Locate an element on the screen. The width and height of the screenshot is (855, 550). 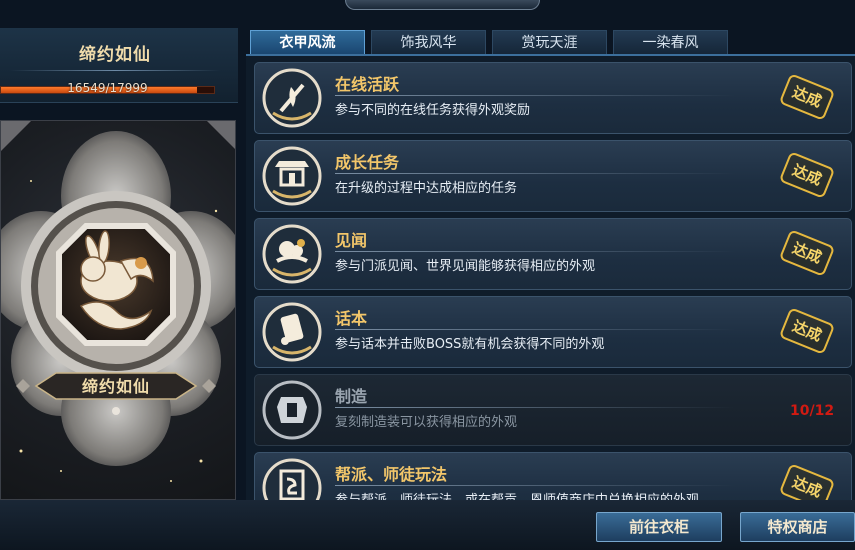
task-title: 帮派、师徒玩法 is located at coordinates (391, 474).